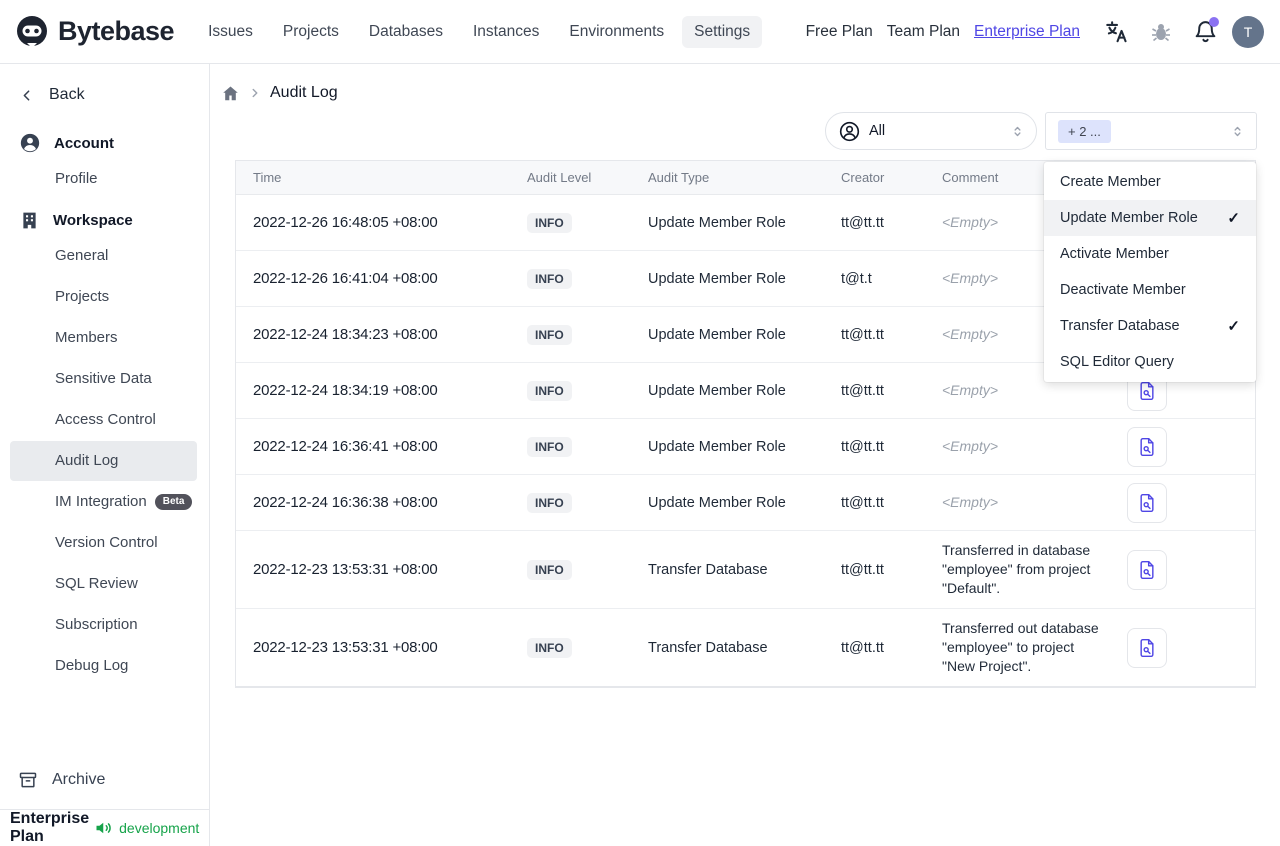 The image size is (1280, 846). Describe the element at coordinates (26, 95) in the screenshot. I see `back-chevron-icon` at that location.